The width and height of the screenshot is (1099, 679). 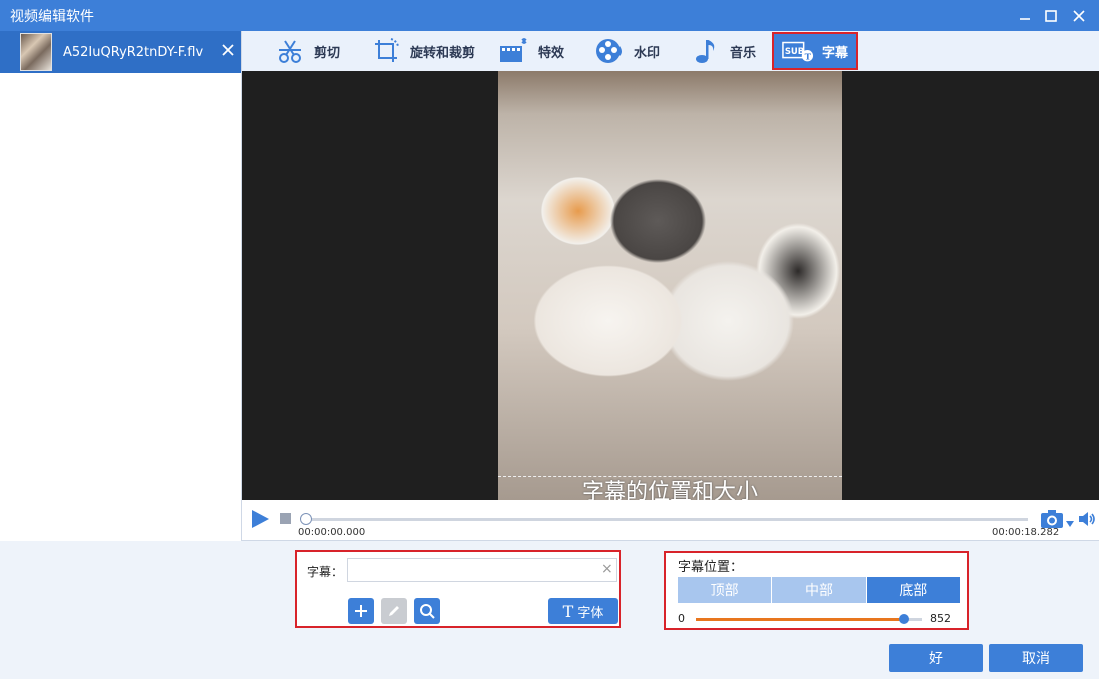 I want to click on position-max-value: 852, so click(x=940, y=618).